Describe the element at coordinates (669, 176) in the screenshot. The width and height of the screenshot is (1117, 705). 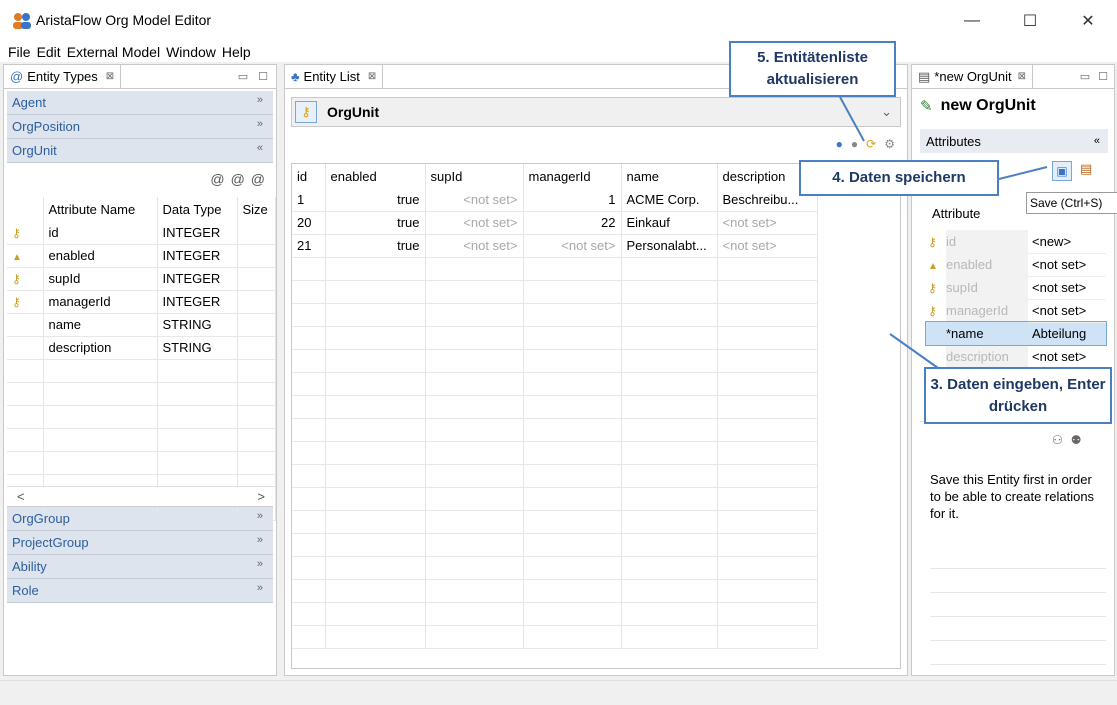
I see `col-name: name` at that location.